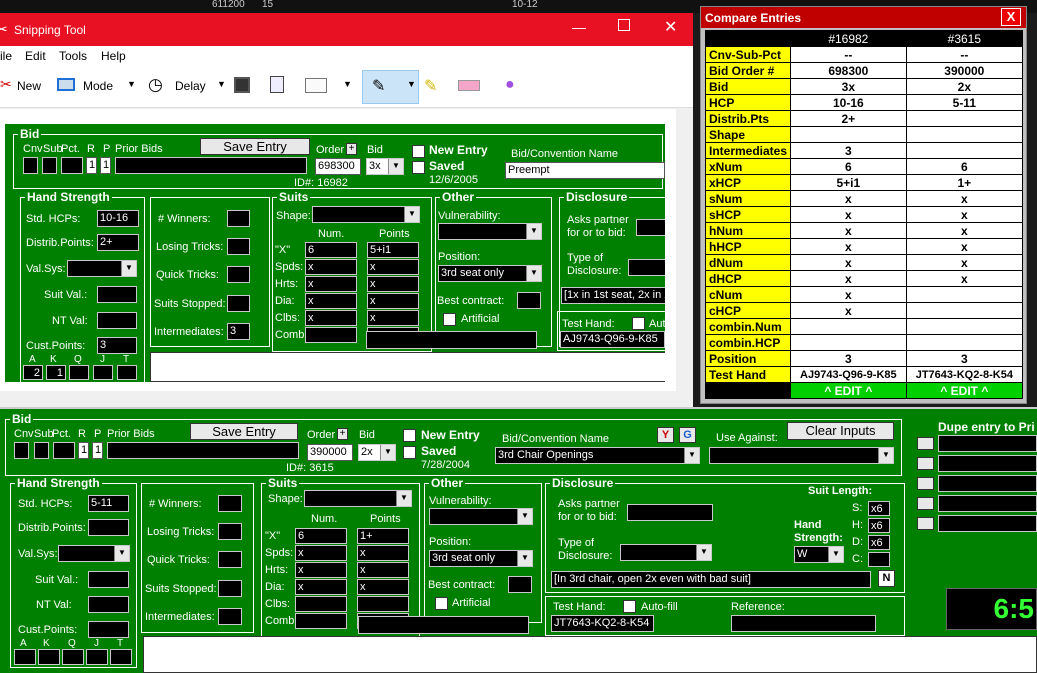  I want to click on paint3d-icon: ●, so click(510, 85).